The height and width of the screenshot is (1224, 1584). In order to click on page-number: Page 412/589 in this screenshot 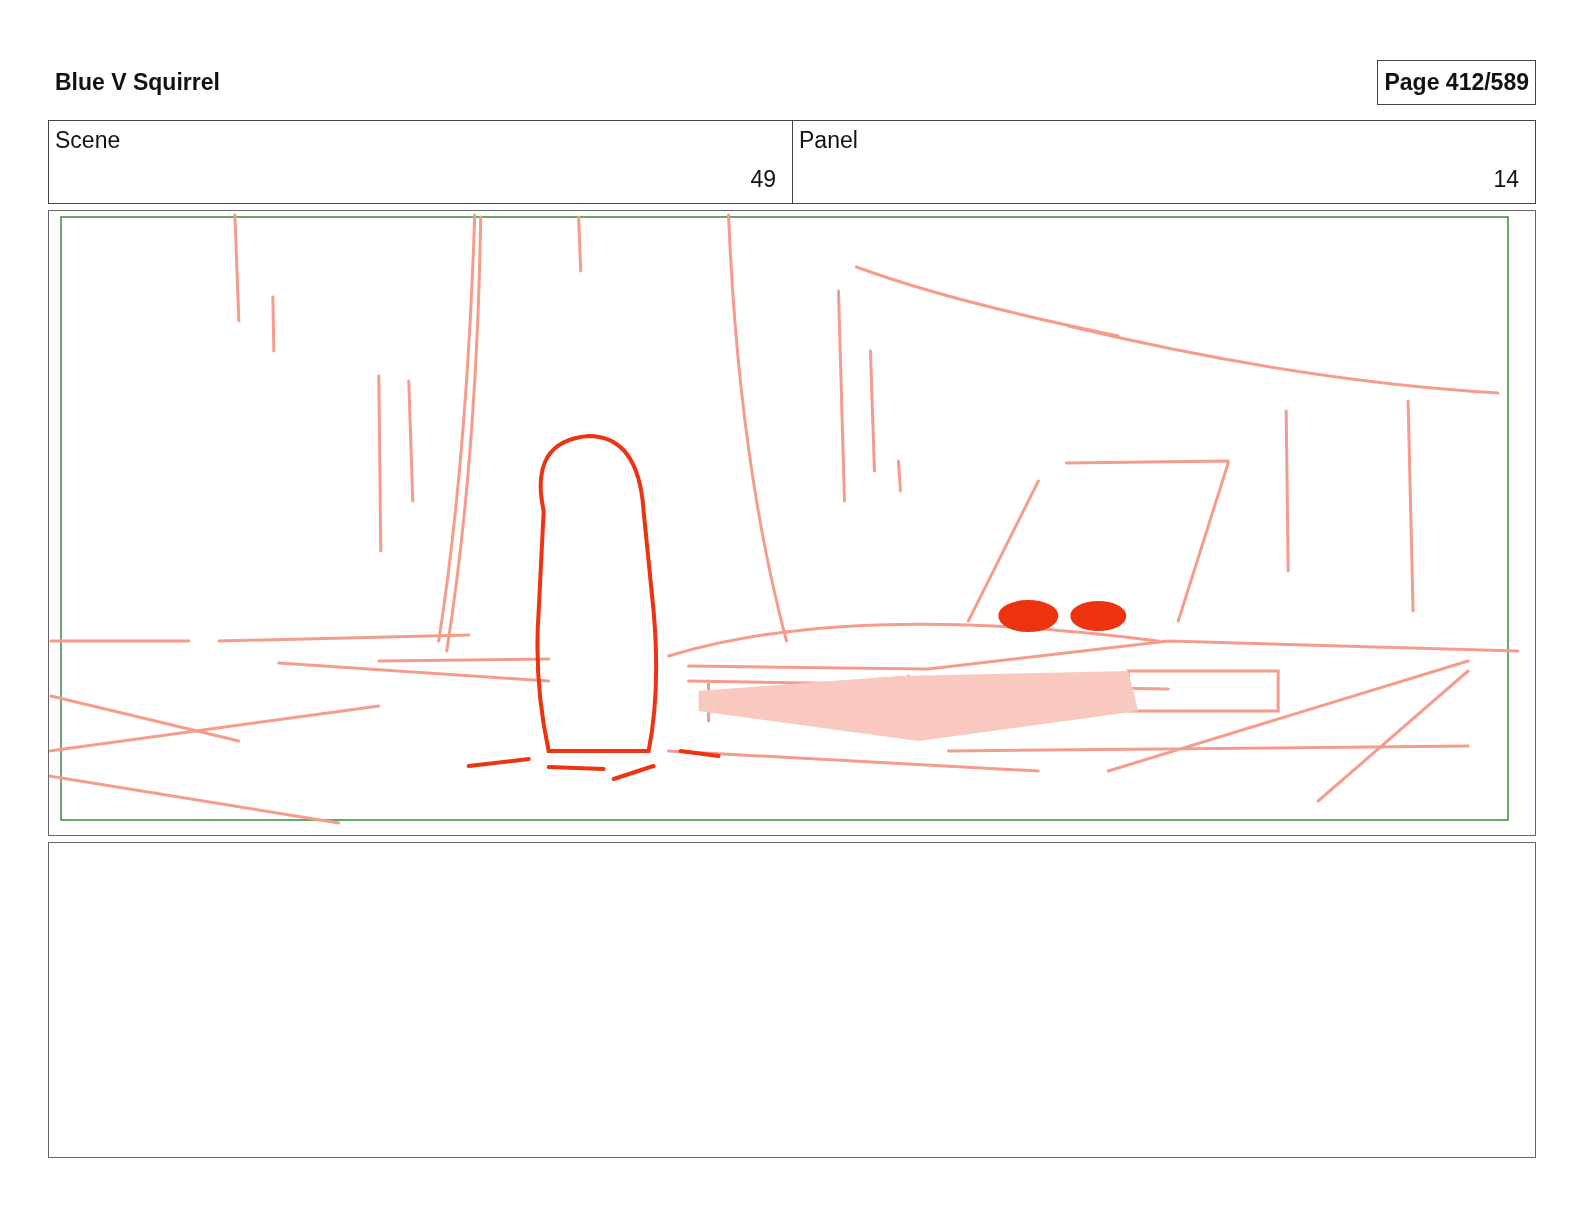, I will do `click(1456, 82)`.